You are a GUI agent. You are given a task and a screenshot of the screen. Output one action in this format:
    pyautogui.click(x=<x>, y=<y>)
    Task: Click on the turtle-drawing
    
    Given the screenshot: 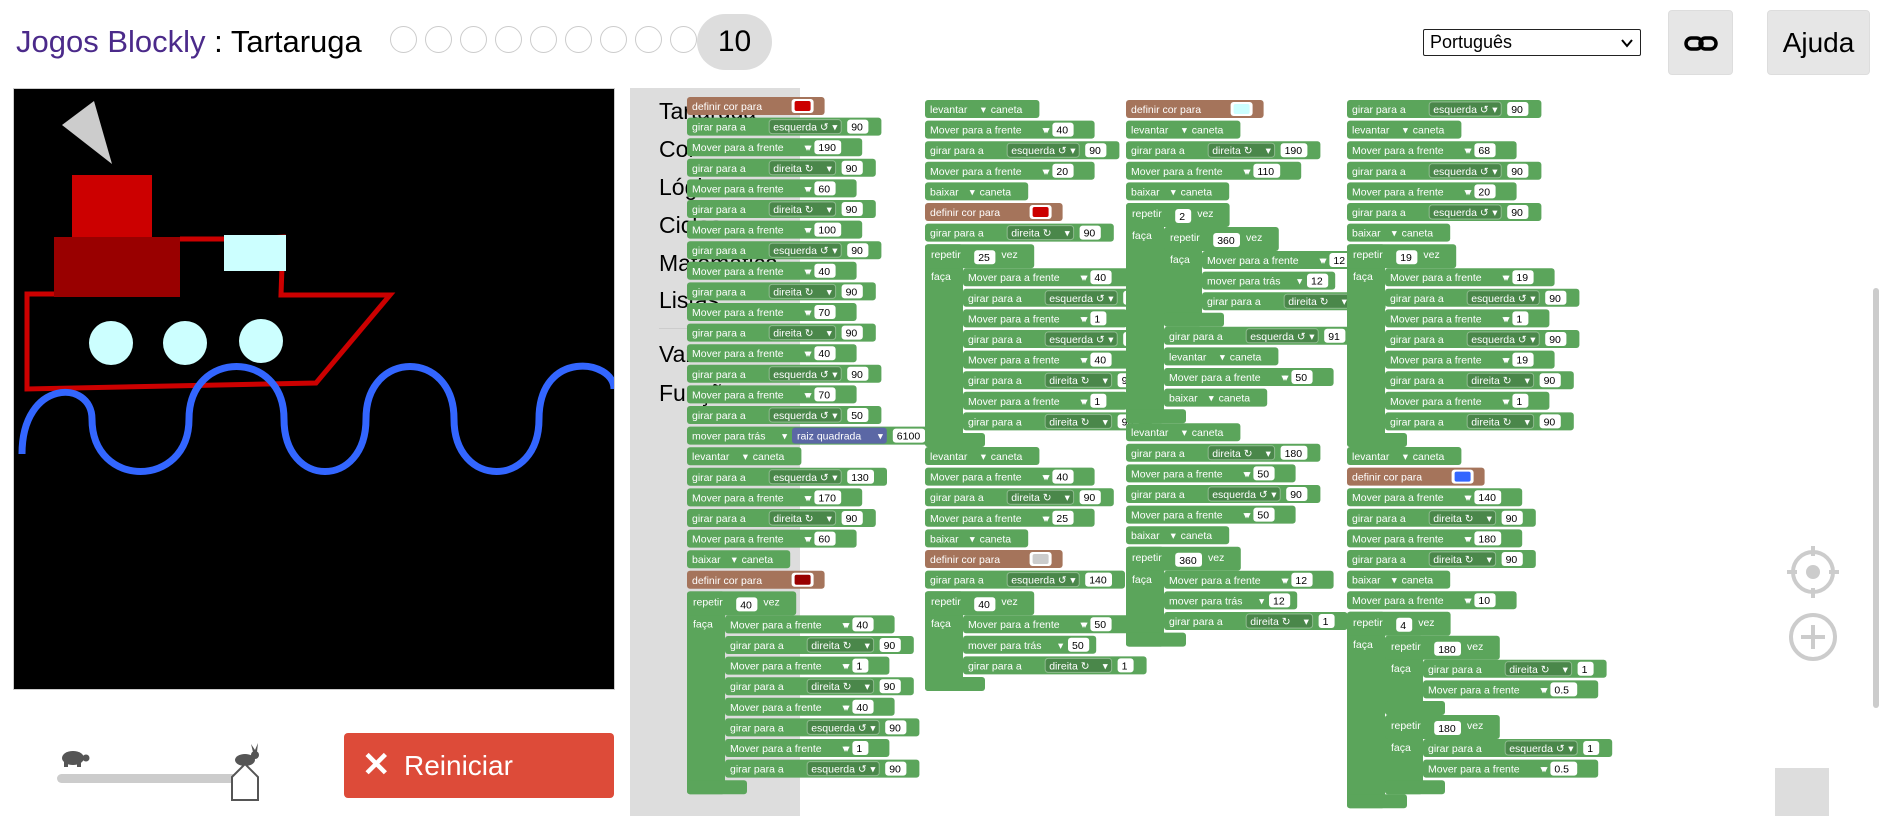 What is the action you would take?
    pyautogui.click(x=318, y=288)
    